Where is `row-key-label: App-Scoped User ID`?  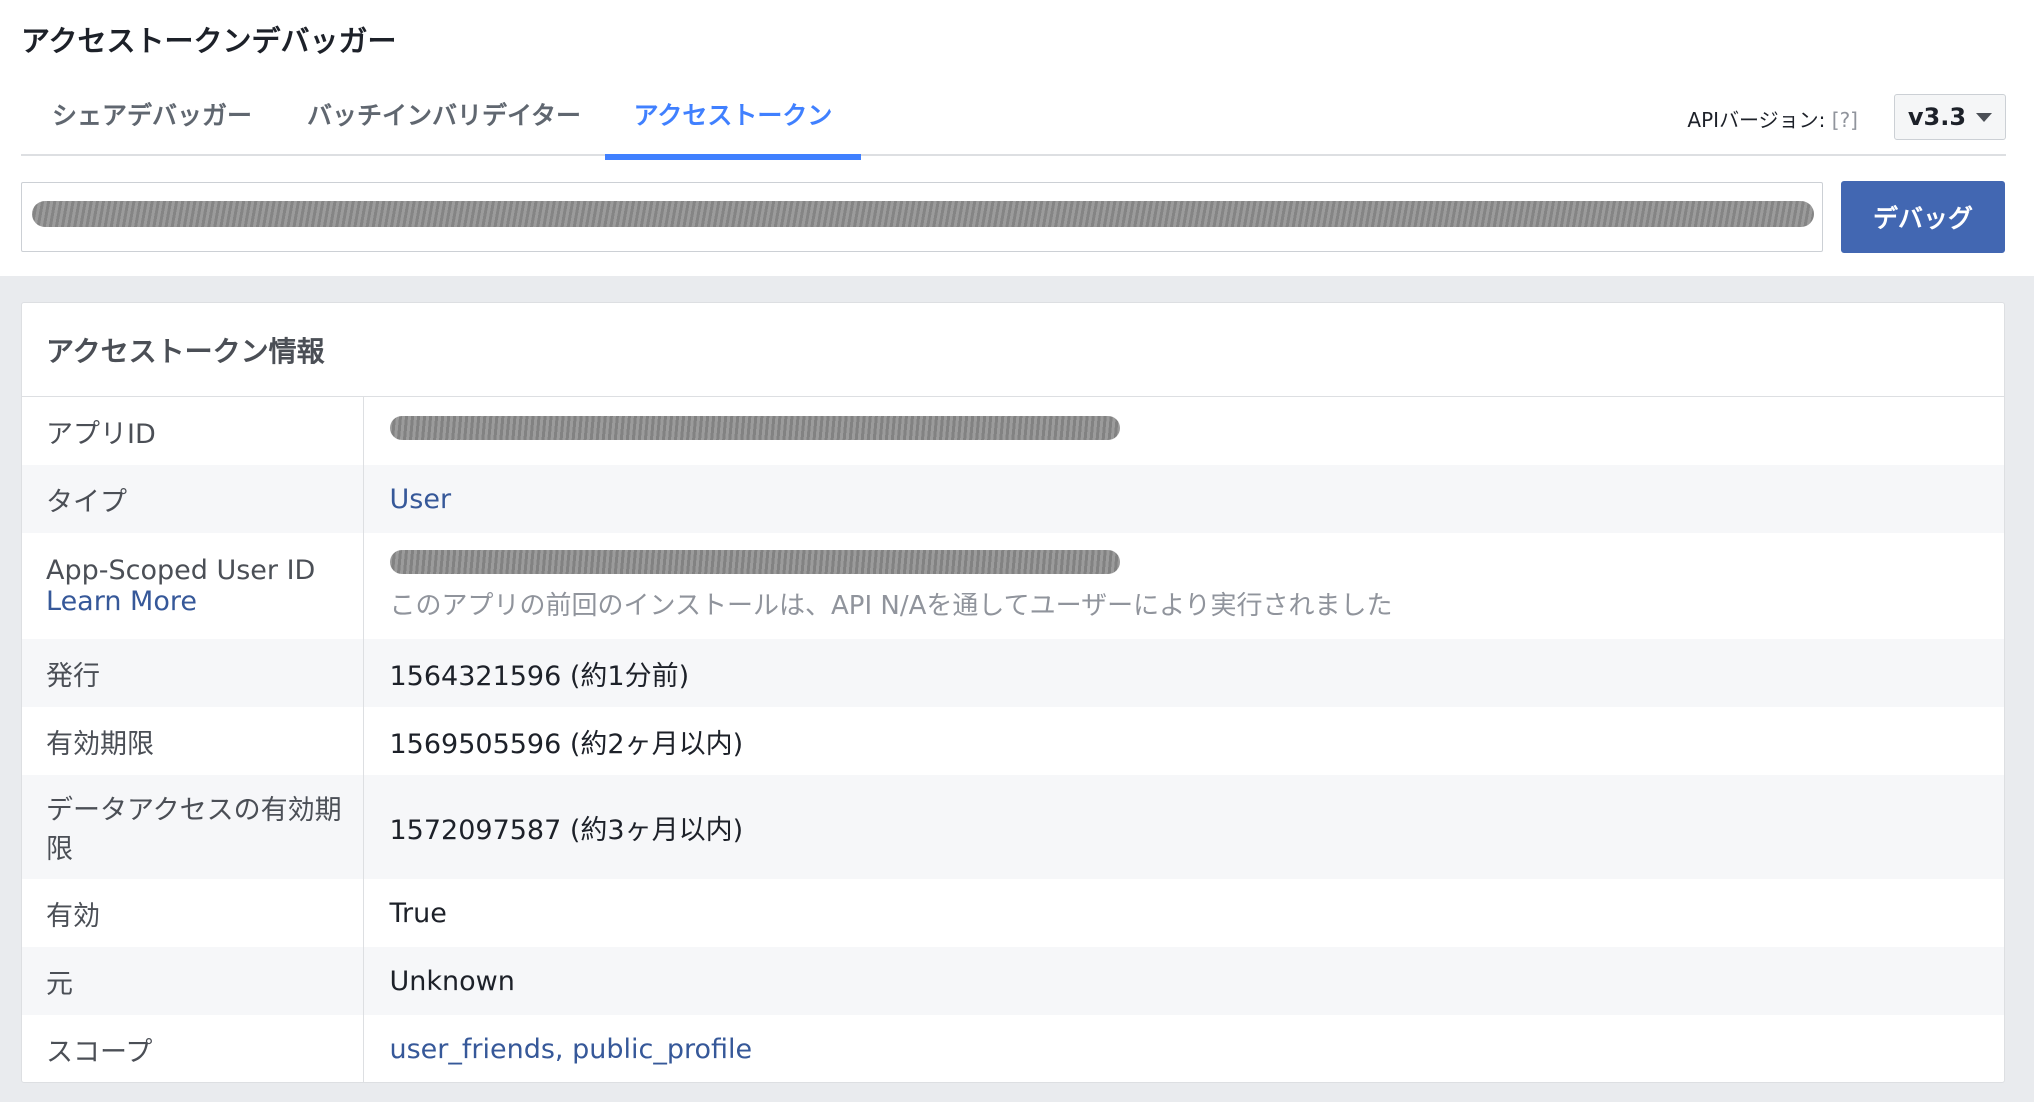
row-key-label: App-Scoped User ID is located at coordinates (181, 570).